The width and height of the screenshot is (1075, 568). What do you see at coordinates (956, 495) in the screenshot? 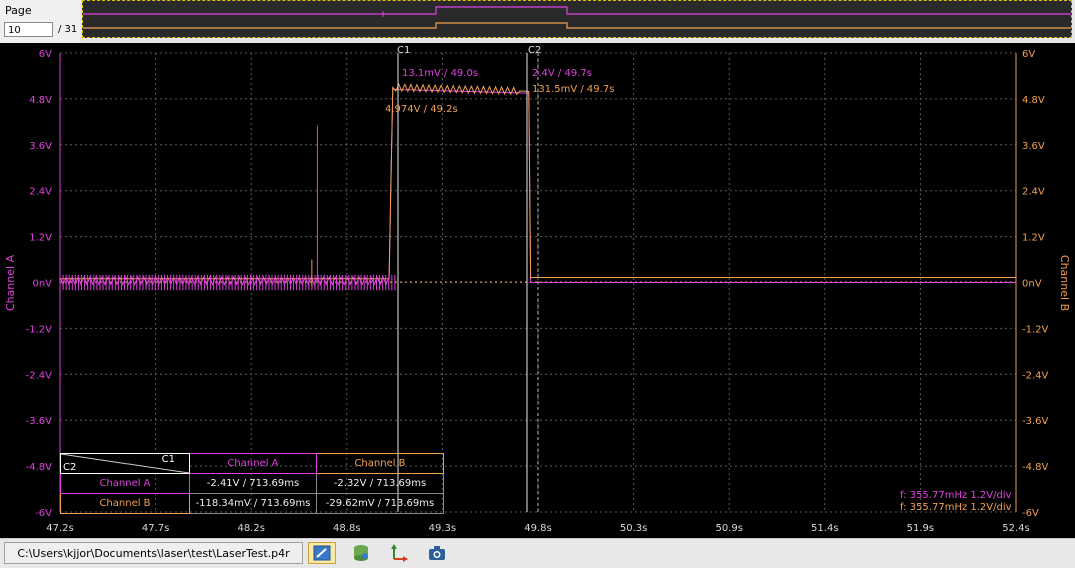
I see `info-line-a: f: 355.77mHz 1.2V/div` at bounding box center [956, 495].